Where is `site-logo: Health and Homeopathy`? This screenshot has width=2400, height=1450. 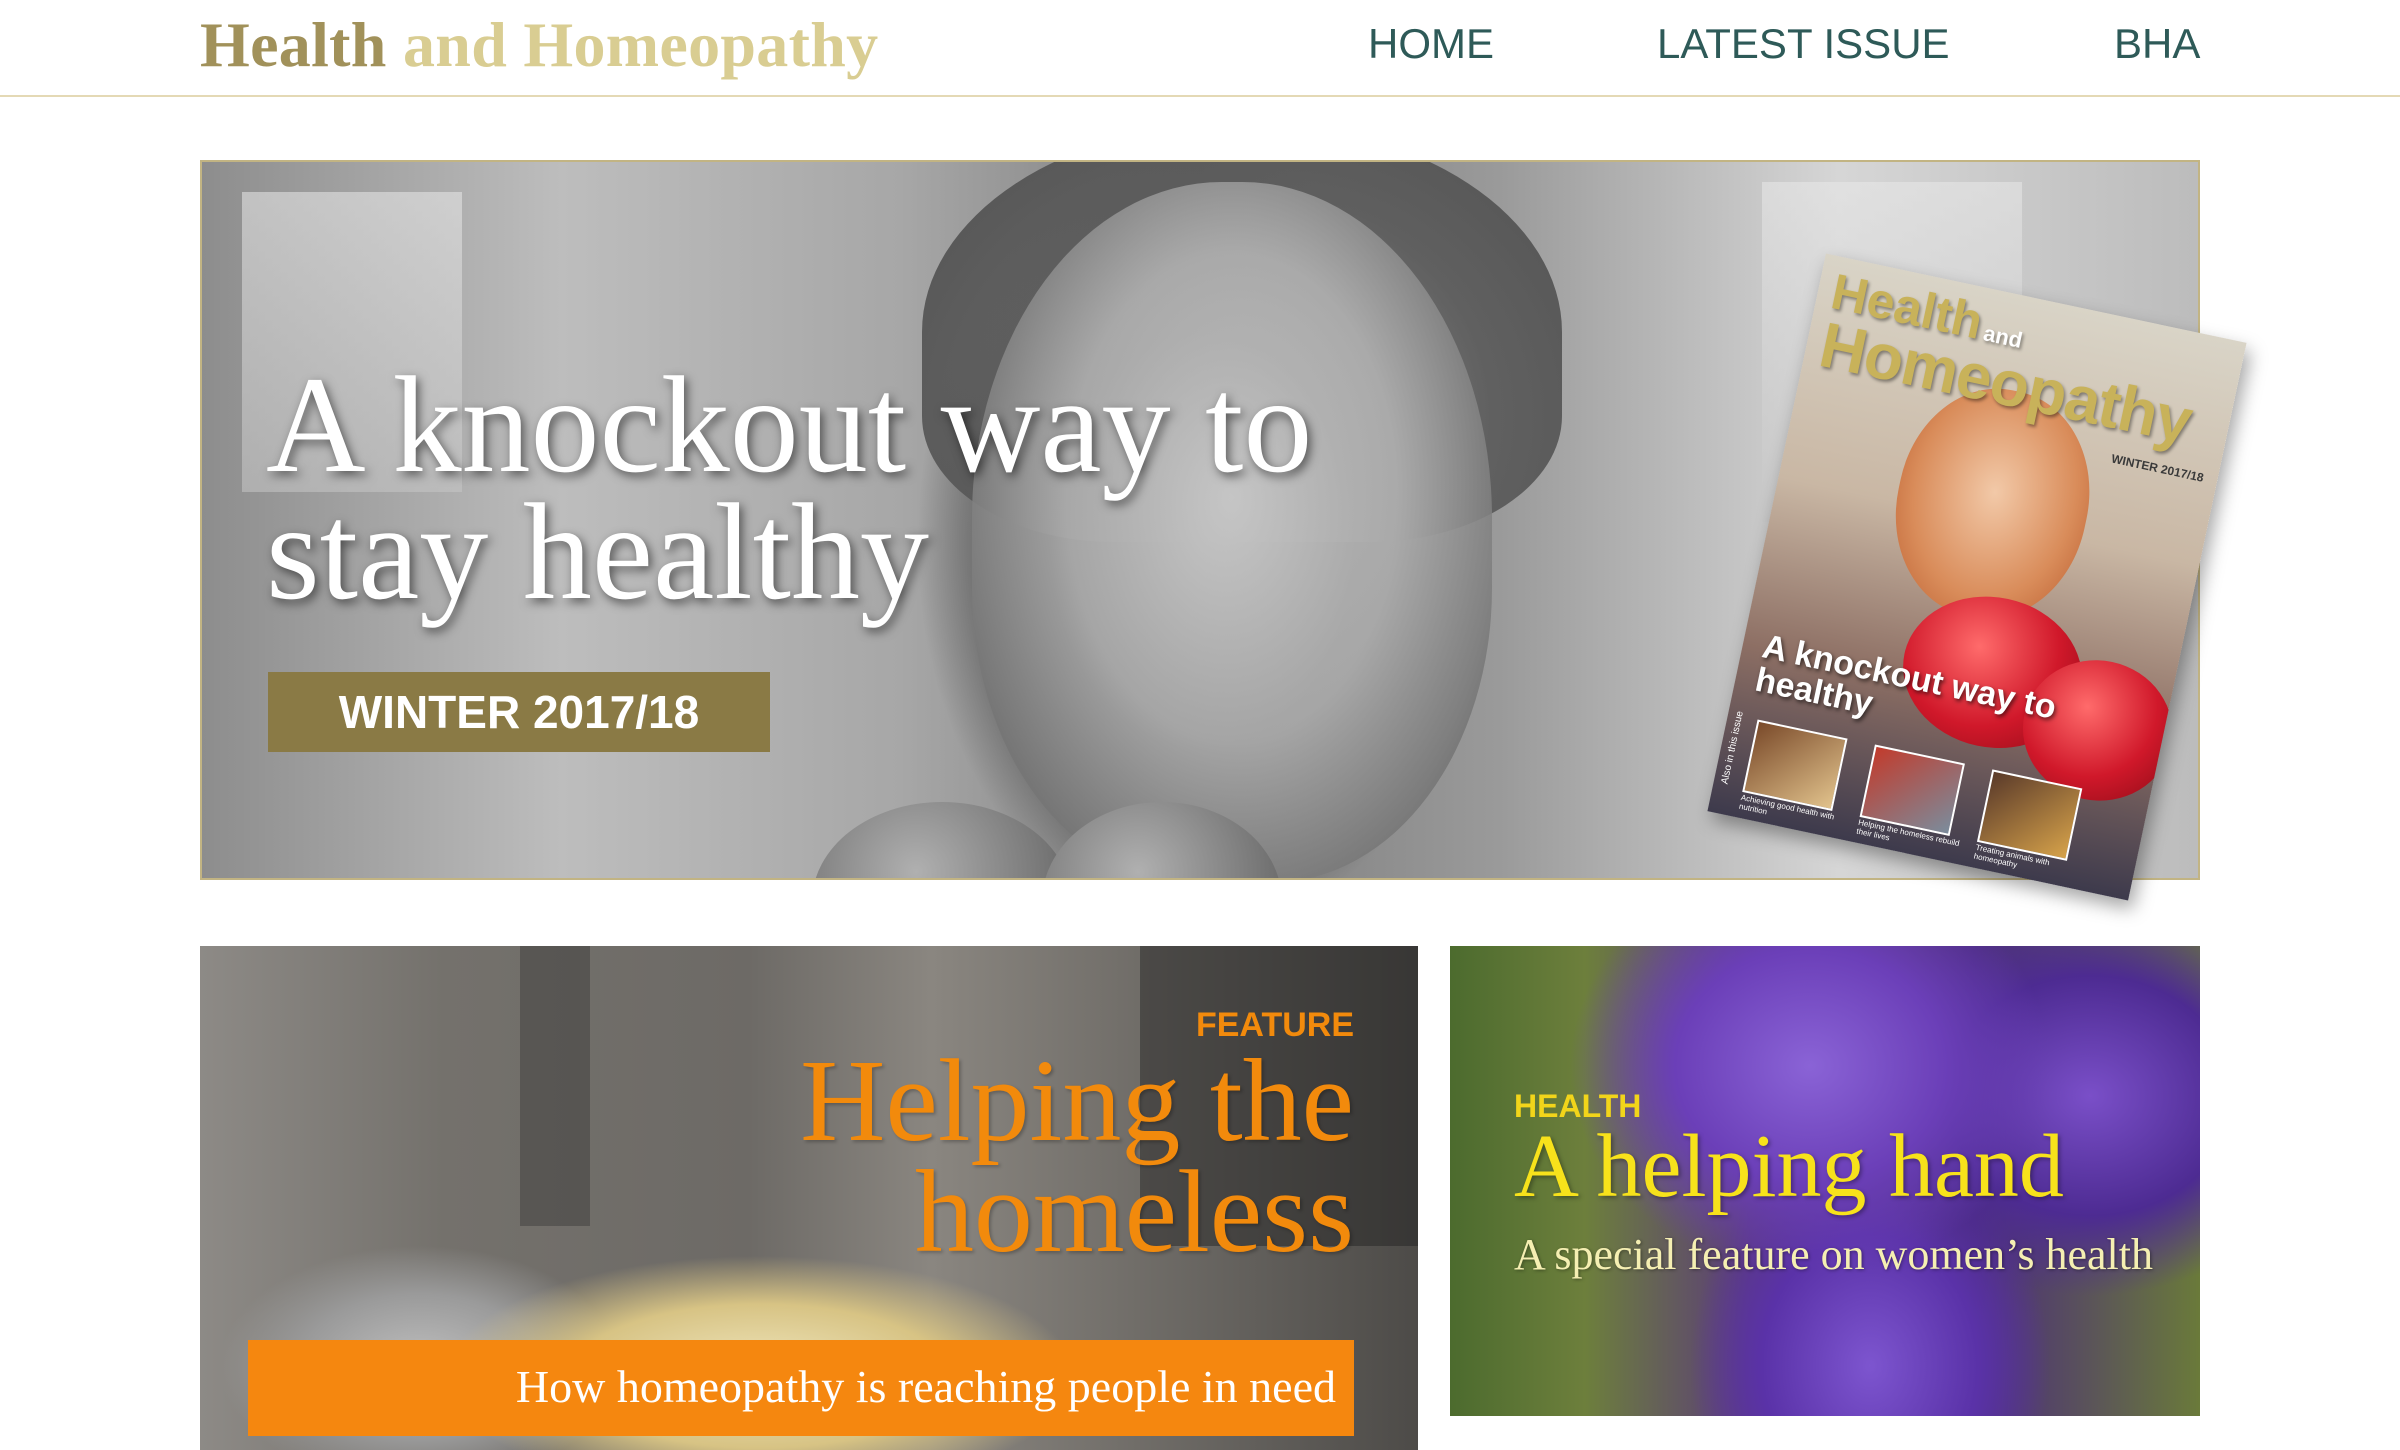
site-logo: Health and Homeopathy is located at coordinates (539, 47).